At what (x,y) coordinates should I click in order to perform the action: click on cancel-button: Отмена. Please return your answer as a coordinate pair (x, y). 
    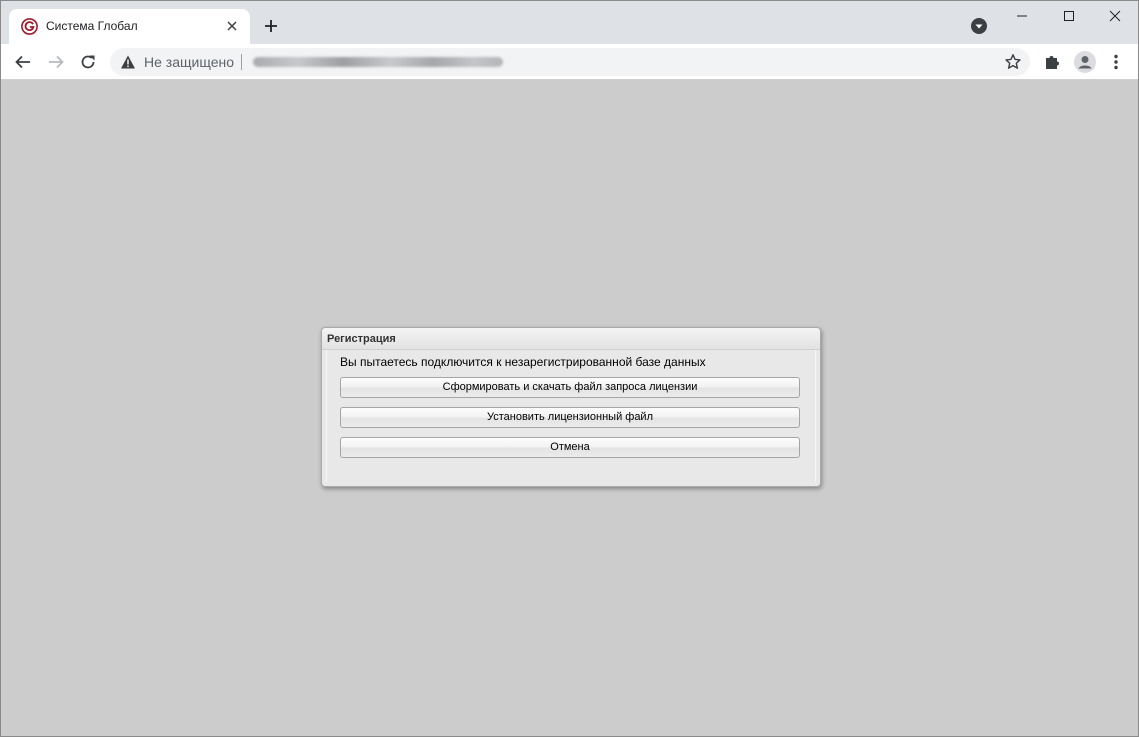
    Looking at the image, I should click on (570, 447).